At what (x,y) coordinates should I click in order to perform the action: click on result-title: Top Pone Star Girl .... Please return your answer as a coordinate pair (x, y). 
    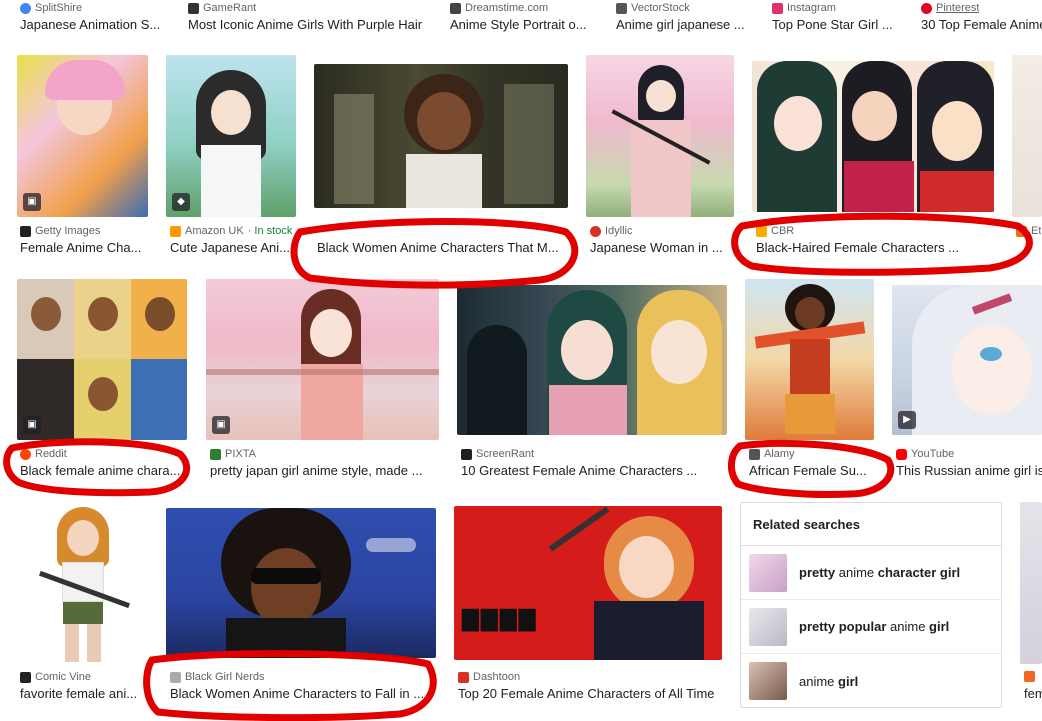
    Looking at the image, I should click on (837, 24).